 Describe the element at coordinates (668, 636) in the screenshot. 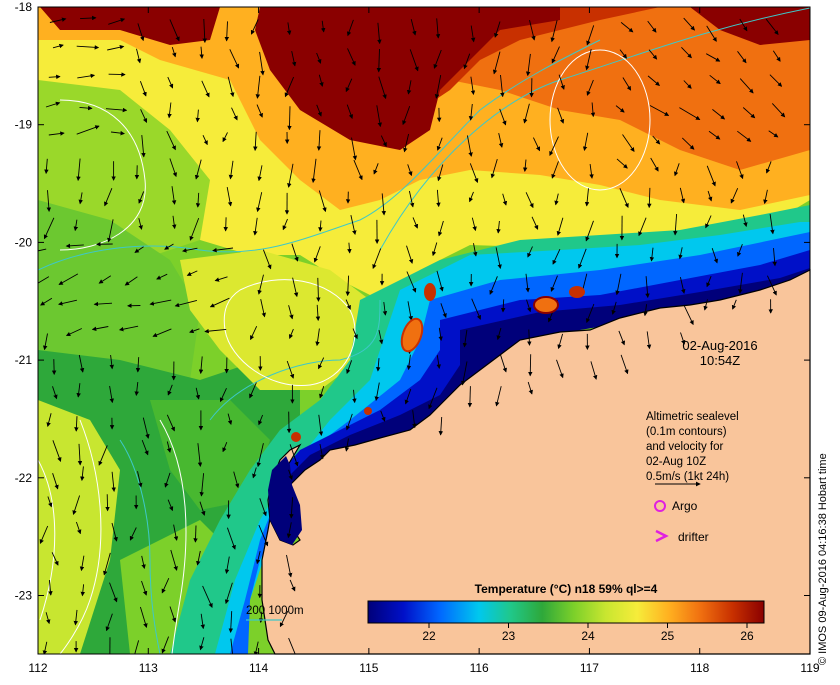

I see `colorbar-tick-label: 25` at that location.